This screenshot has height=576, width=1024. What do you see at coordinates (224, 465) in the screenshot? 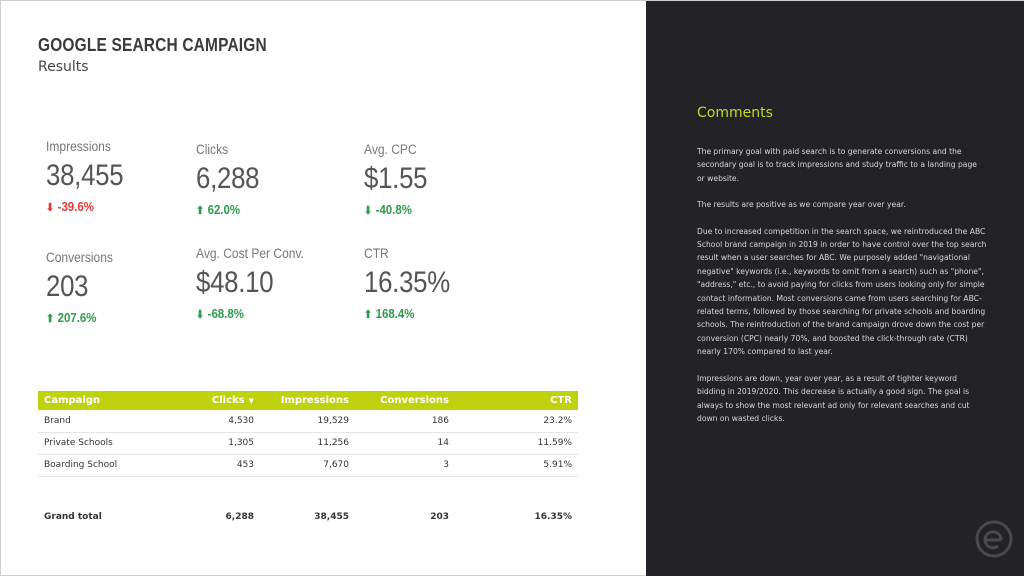
I see `cell-clicks: 453` at bounding box center [224, 465].